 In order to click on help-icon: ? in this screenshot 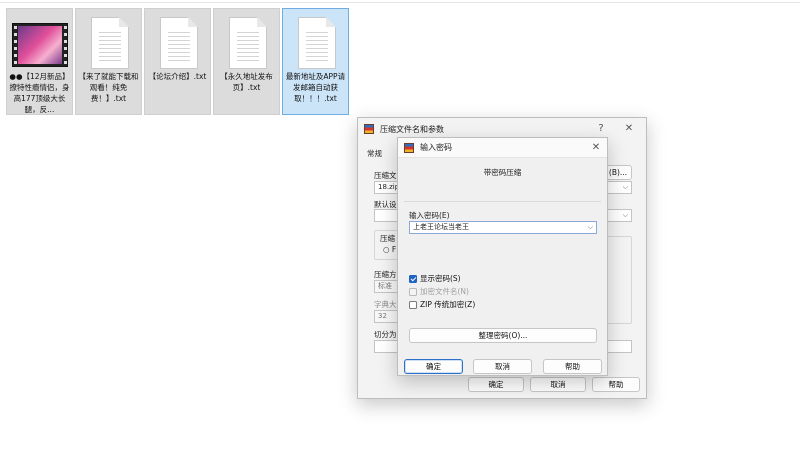, I will do `click(601, 129)`.